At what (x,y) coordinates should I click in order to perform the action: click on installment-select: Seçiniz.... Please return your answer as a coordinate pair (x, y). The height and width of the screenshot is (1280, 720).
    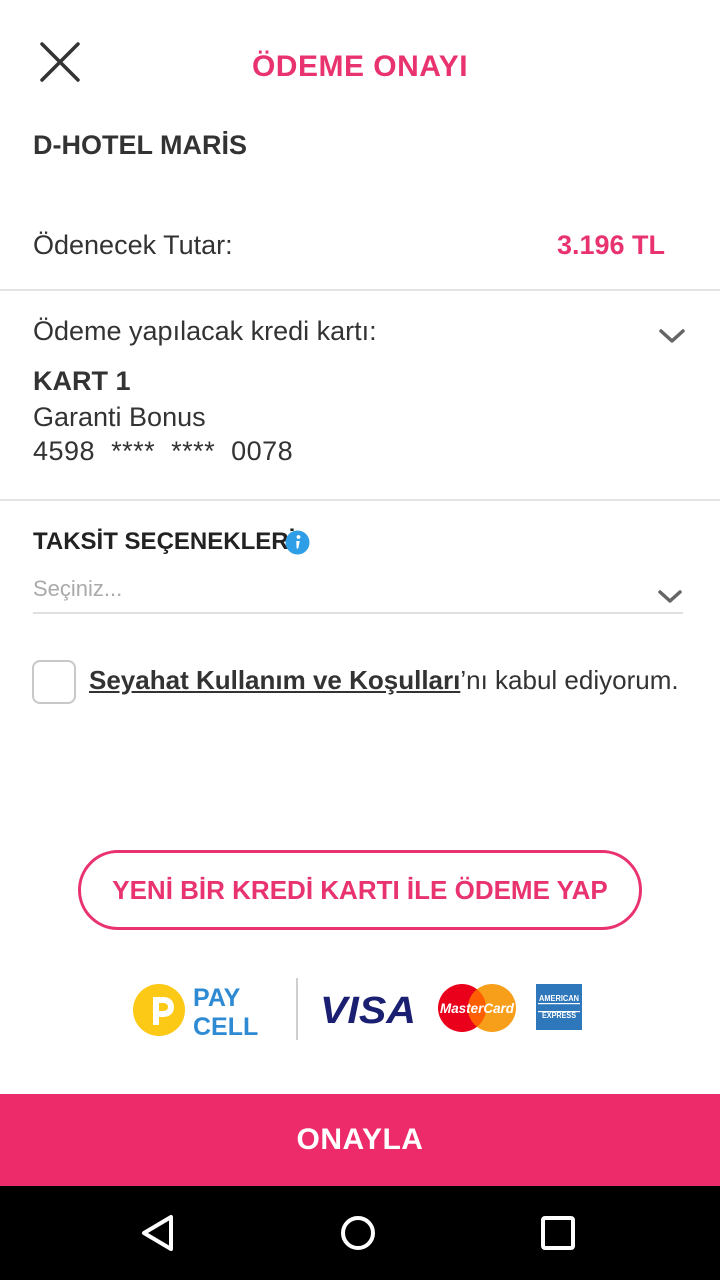
    Looking at the image, I should click on (358, 593).